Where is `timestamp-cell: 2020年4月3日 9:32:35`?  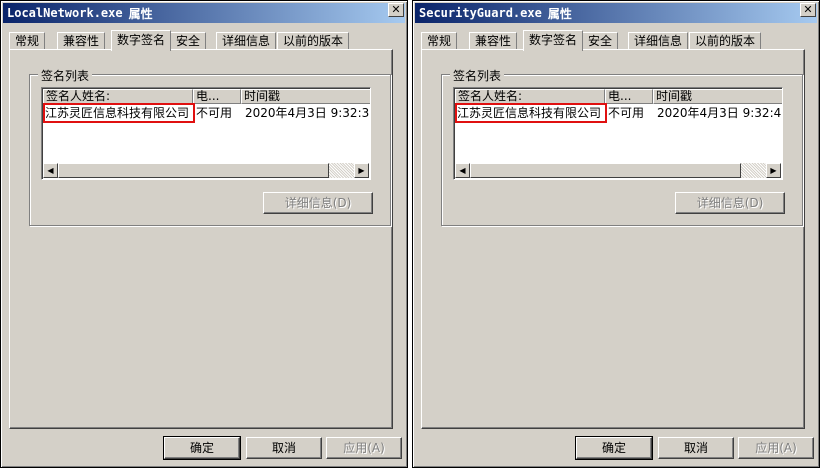 timestamp-cell: 2020年4月3日 9:32:35 is located at coordinates (308, 113).